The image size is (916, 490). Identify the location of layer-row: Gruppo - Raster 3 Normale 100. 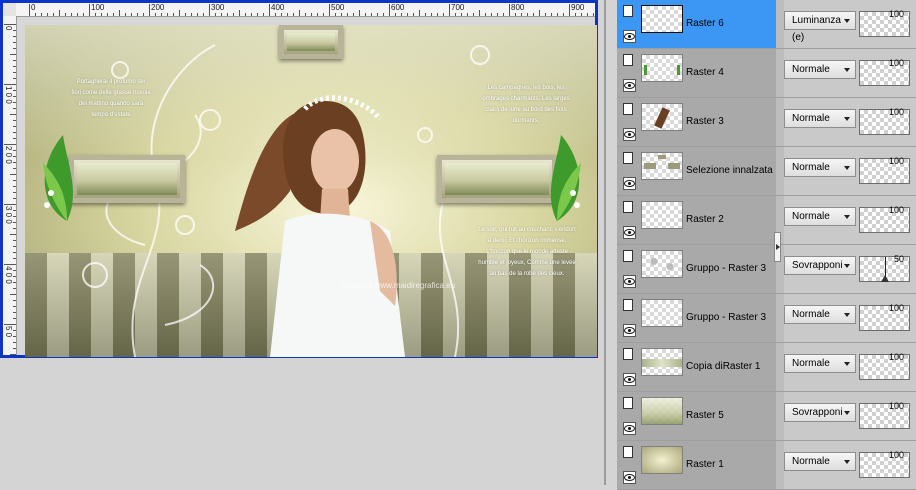
(766, 318).